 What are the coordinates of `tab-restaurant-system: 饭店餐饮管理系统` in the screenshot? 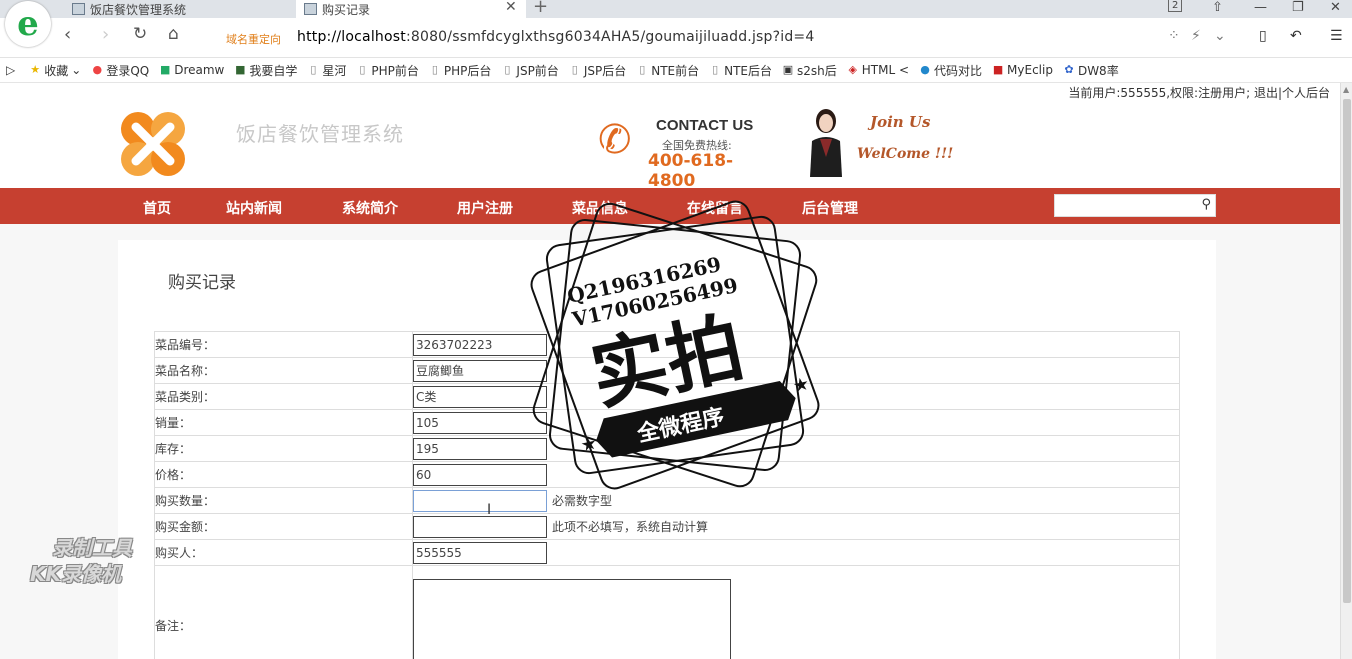 It's located at (180, 9).